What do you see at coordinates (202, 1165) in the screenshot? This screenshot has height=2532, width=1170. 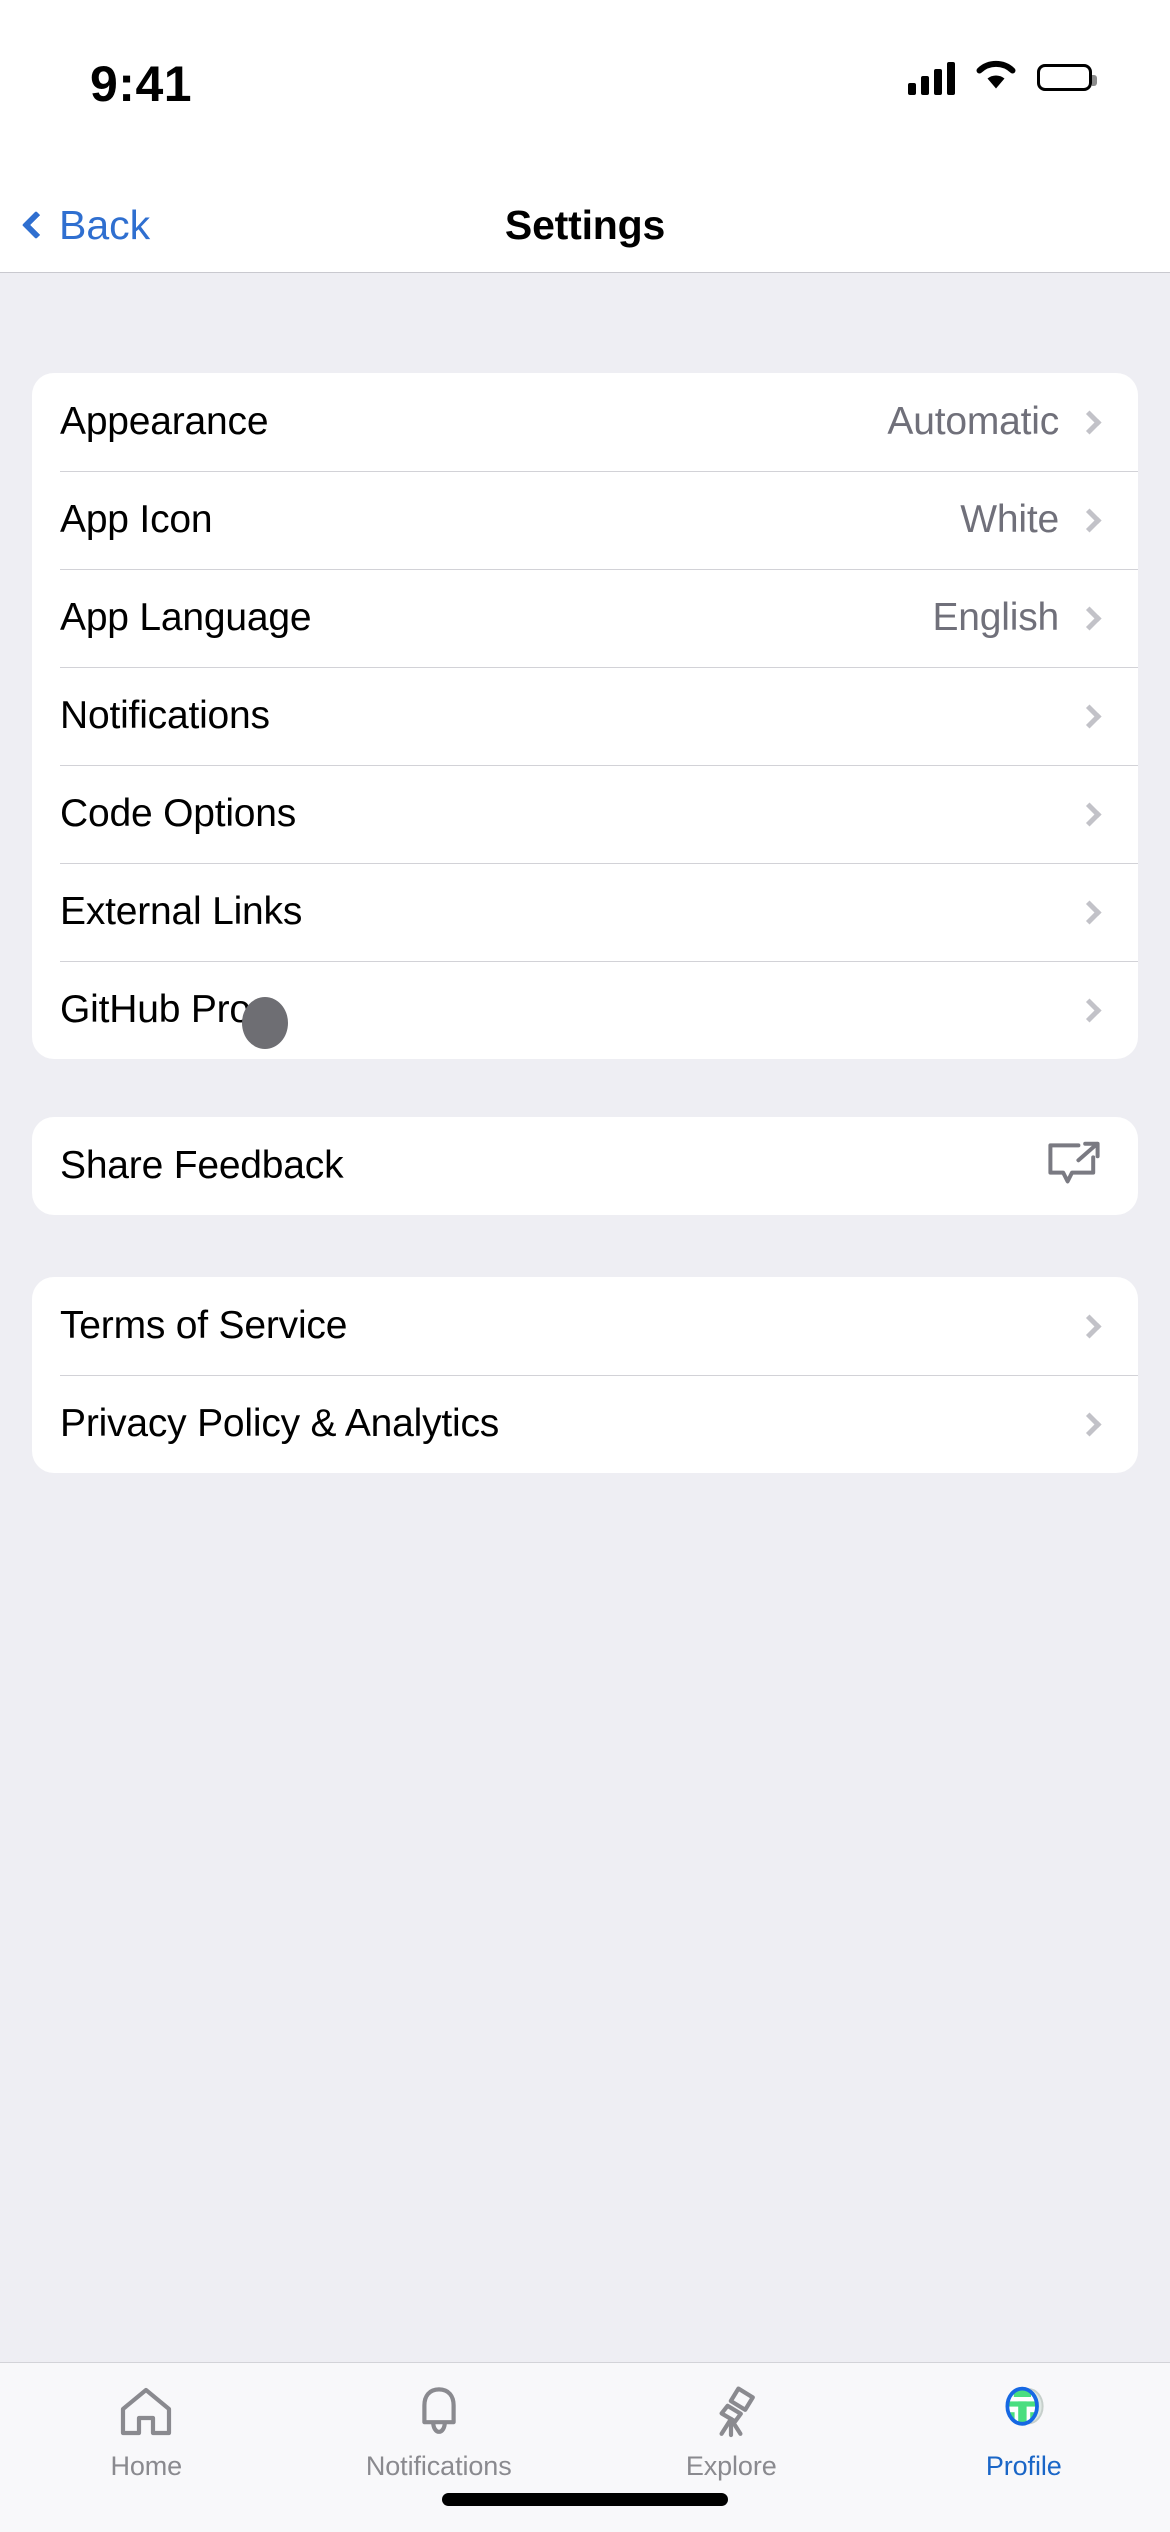 I see `row-label: Share Feedback` at bounding box center [202, 1165].